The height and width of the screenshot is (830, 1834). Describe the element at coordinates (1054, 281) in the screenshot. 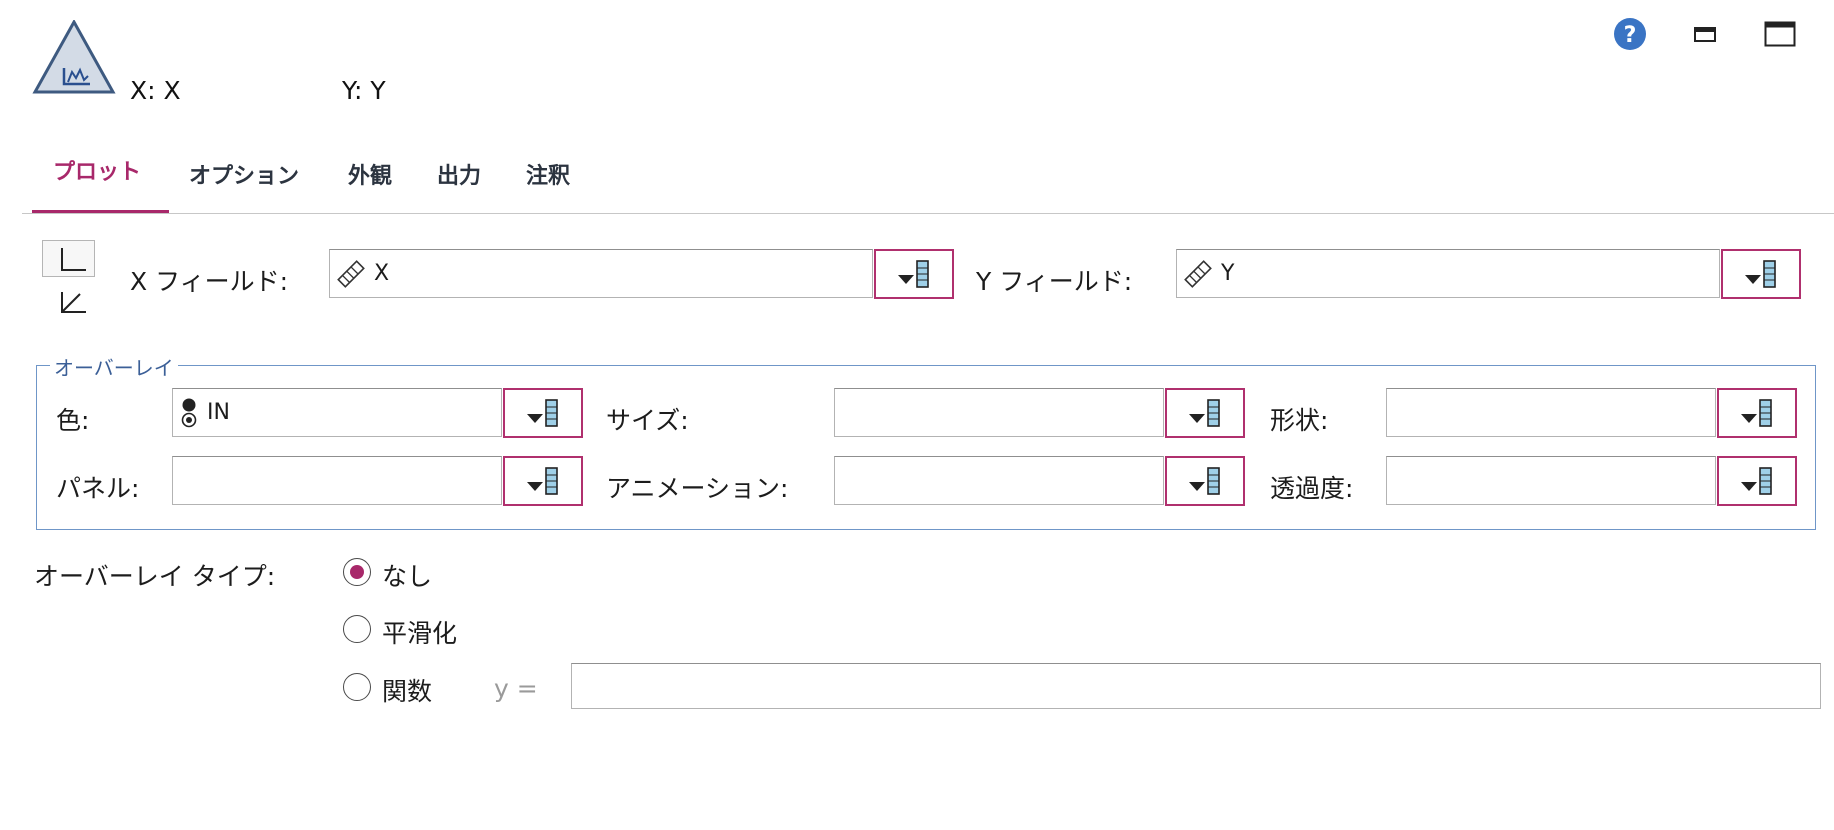

I see `y-field-label: Y フィールド:` at that location.